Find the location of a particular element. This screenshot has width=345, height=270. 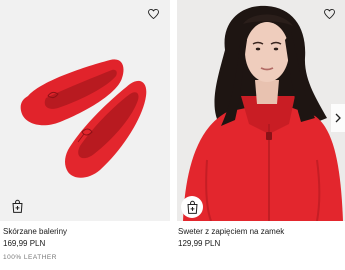

chevron-right-icon is located at coordinates (338, 118).